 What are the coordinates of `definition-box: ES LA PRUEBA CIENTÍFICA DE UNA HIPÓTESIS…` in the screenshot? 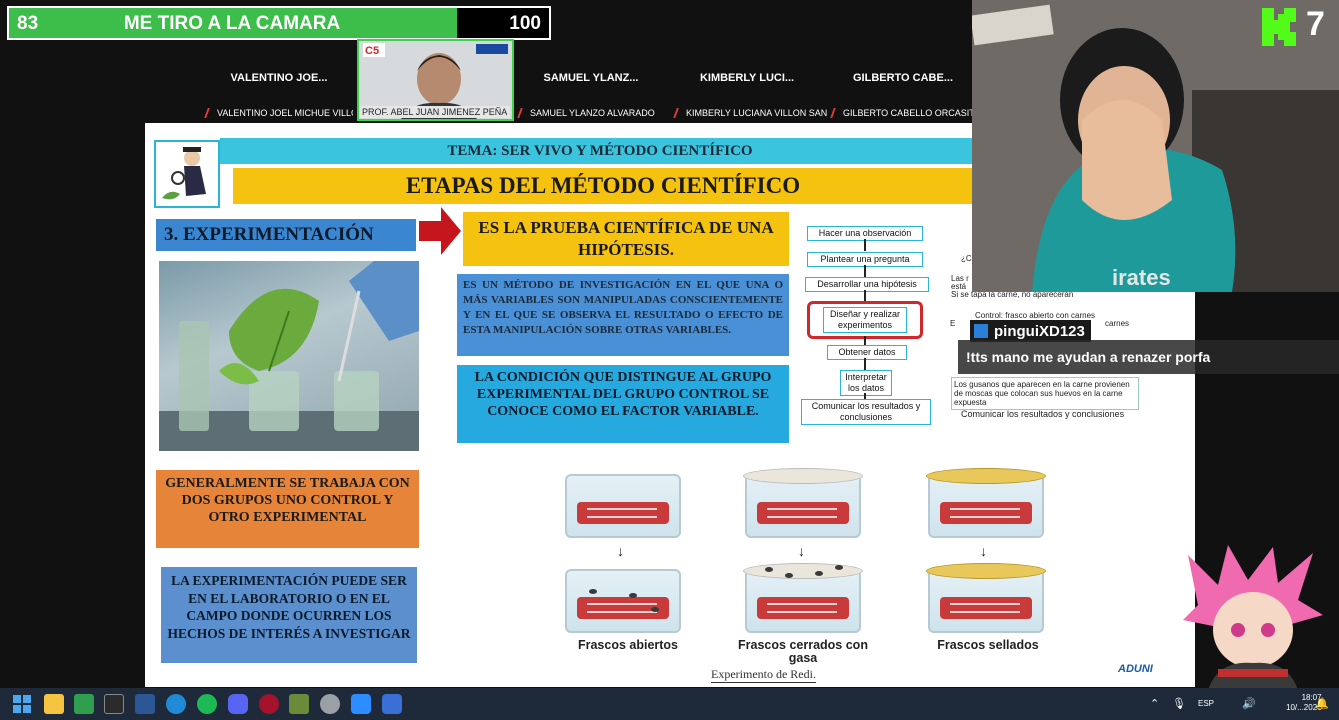 It's located at (626, 239).